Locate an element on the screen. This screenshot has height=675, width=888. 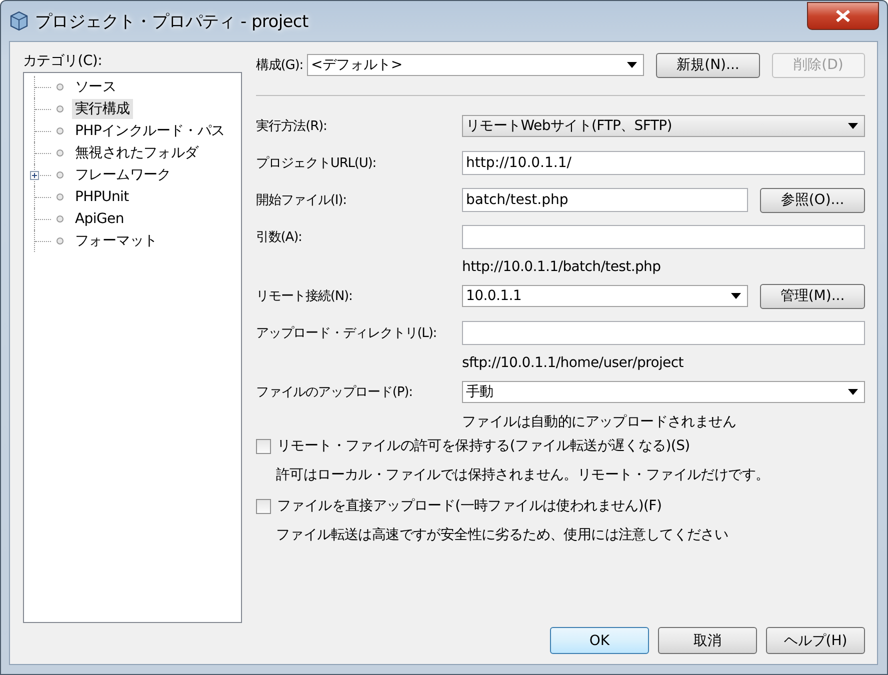
checkbox-label: リモート・ファイルの許可を保持する(ファイル転送が遅くなる)(S) is located at coordinates (483, 446).